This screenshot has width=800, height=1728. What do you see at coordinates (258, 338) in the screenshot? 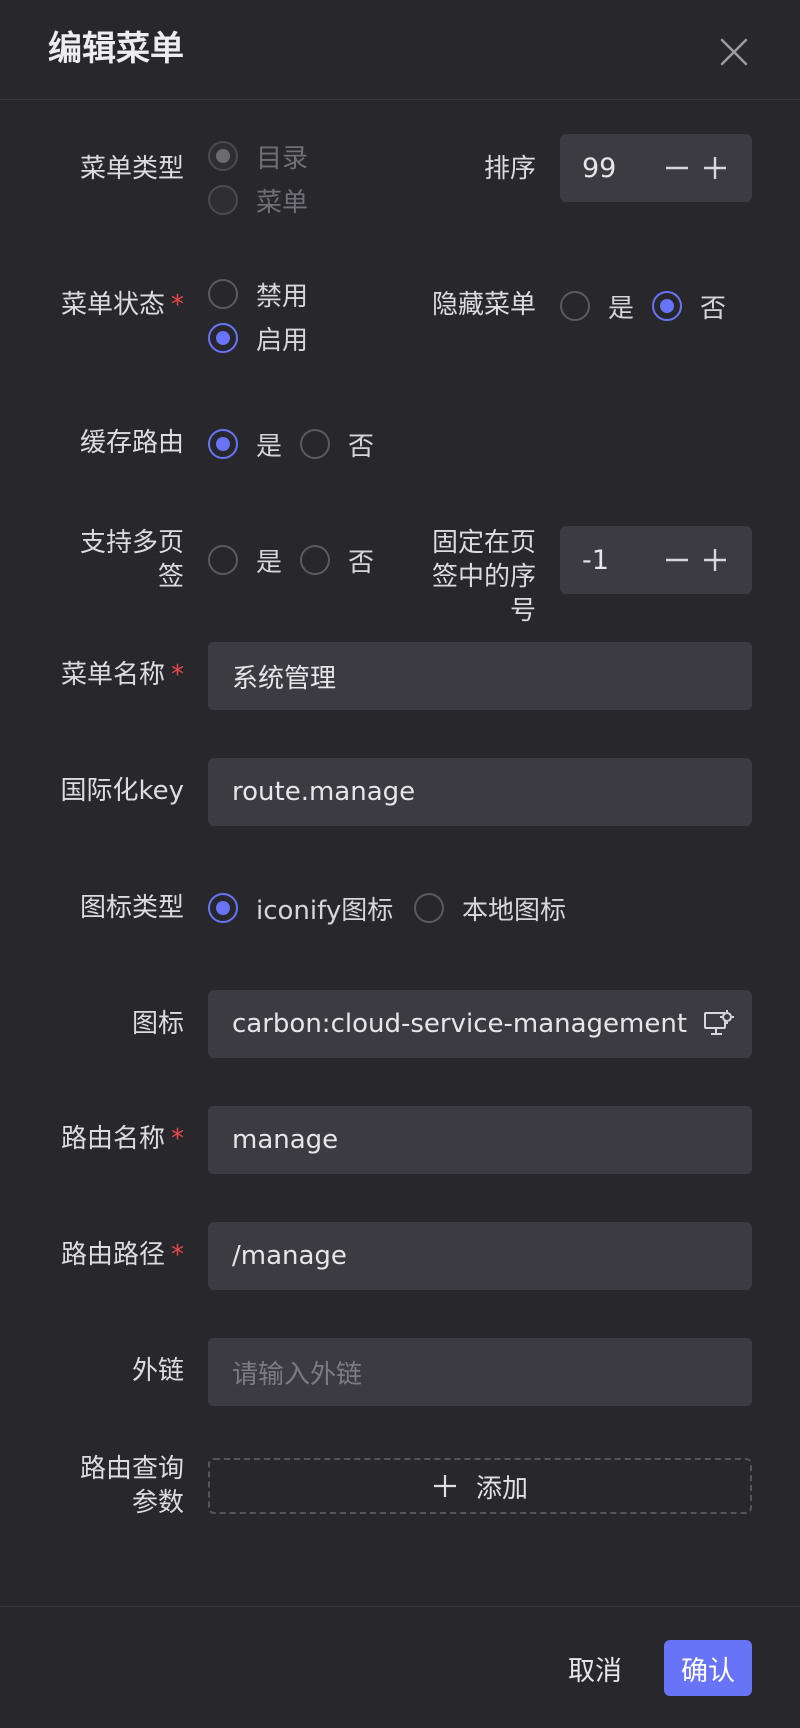
I see `menu-status-option-enabled: 启用` at bounding box center [258, 338].